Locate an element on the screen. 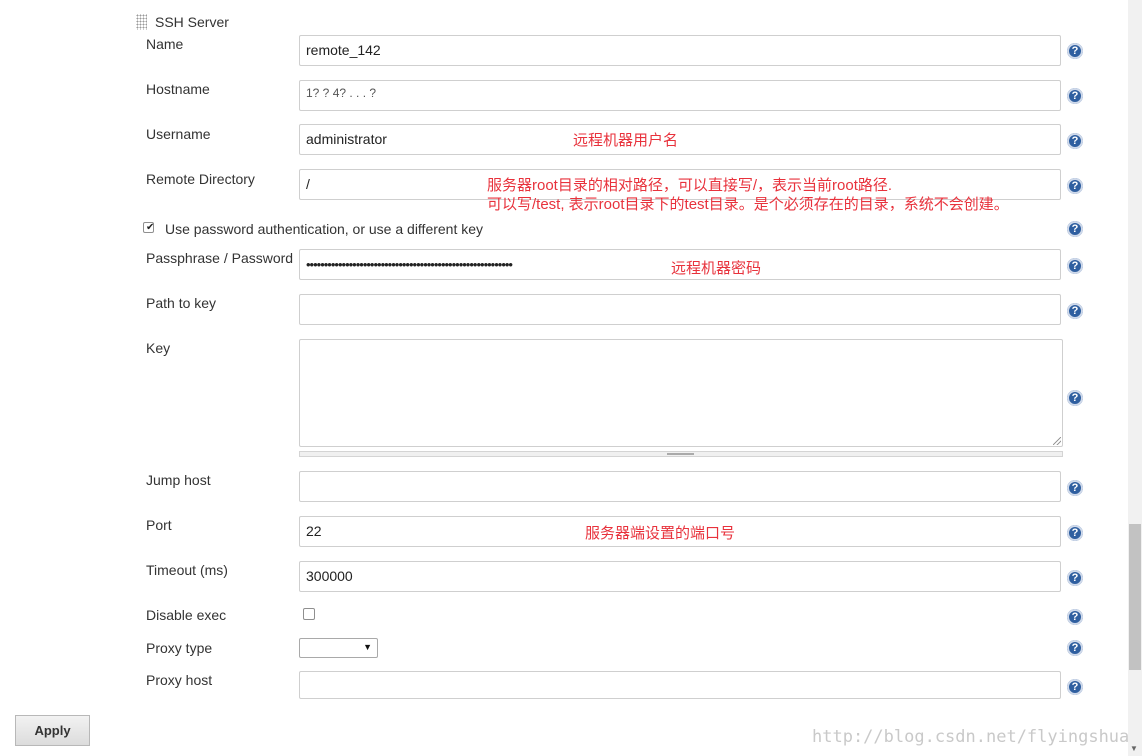 The image size is (1142, 756). textarea-resize-bar is located at coordinates (681, 454).